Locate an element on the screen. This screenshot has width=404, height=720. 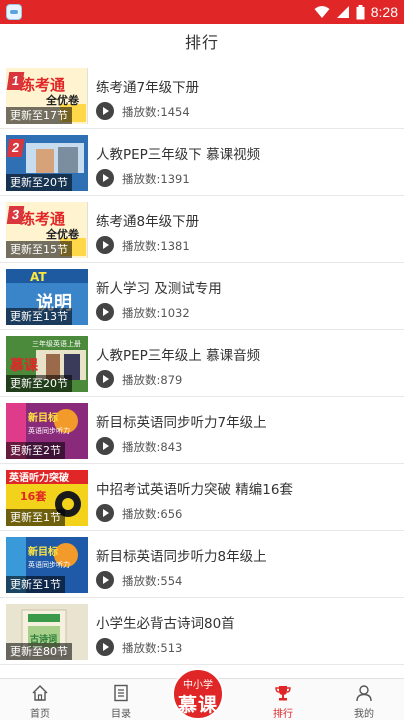
item-title: 练考通7年级下册 is located at coordinates (148, 88).